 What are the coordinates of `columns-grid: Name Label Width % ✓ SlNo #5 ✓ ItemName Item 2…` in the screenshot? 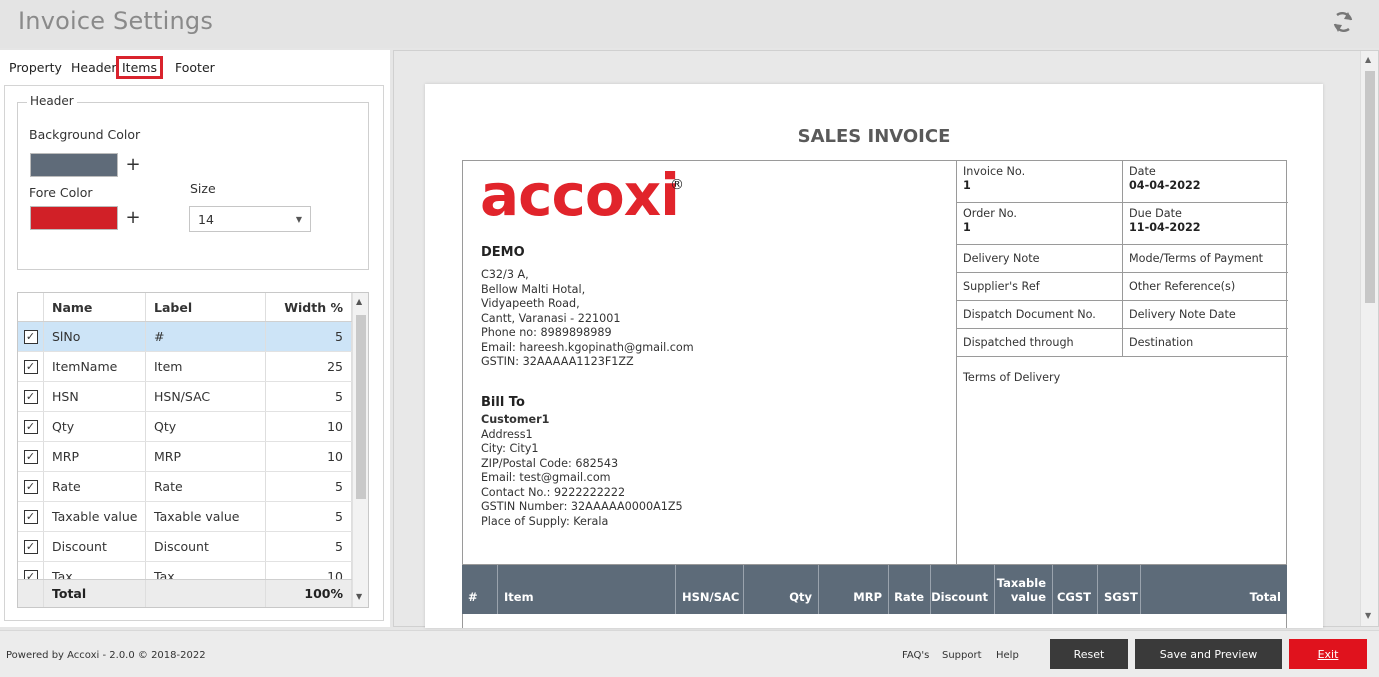 It's located at (193, 450).